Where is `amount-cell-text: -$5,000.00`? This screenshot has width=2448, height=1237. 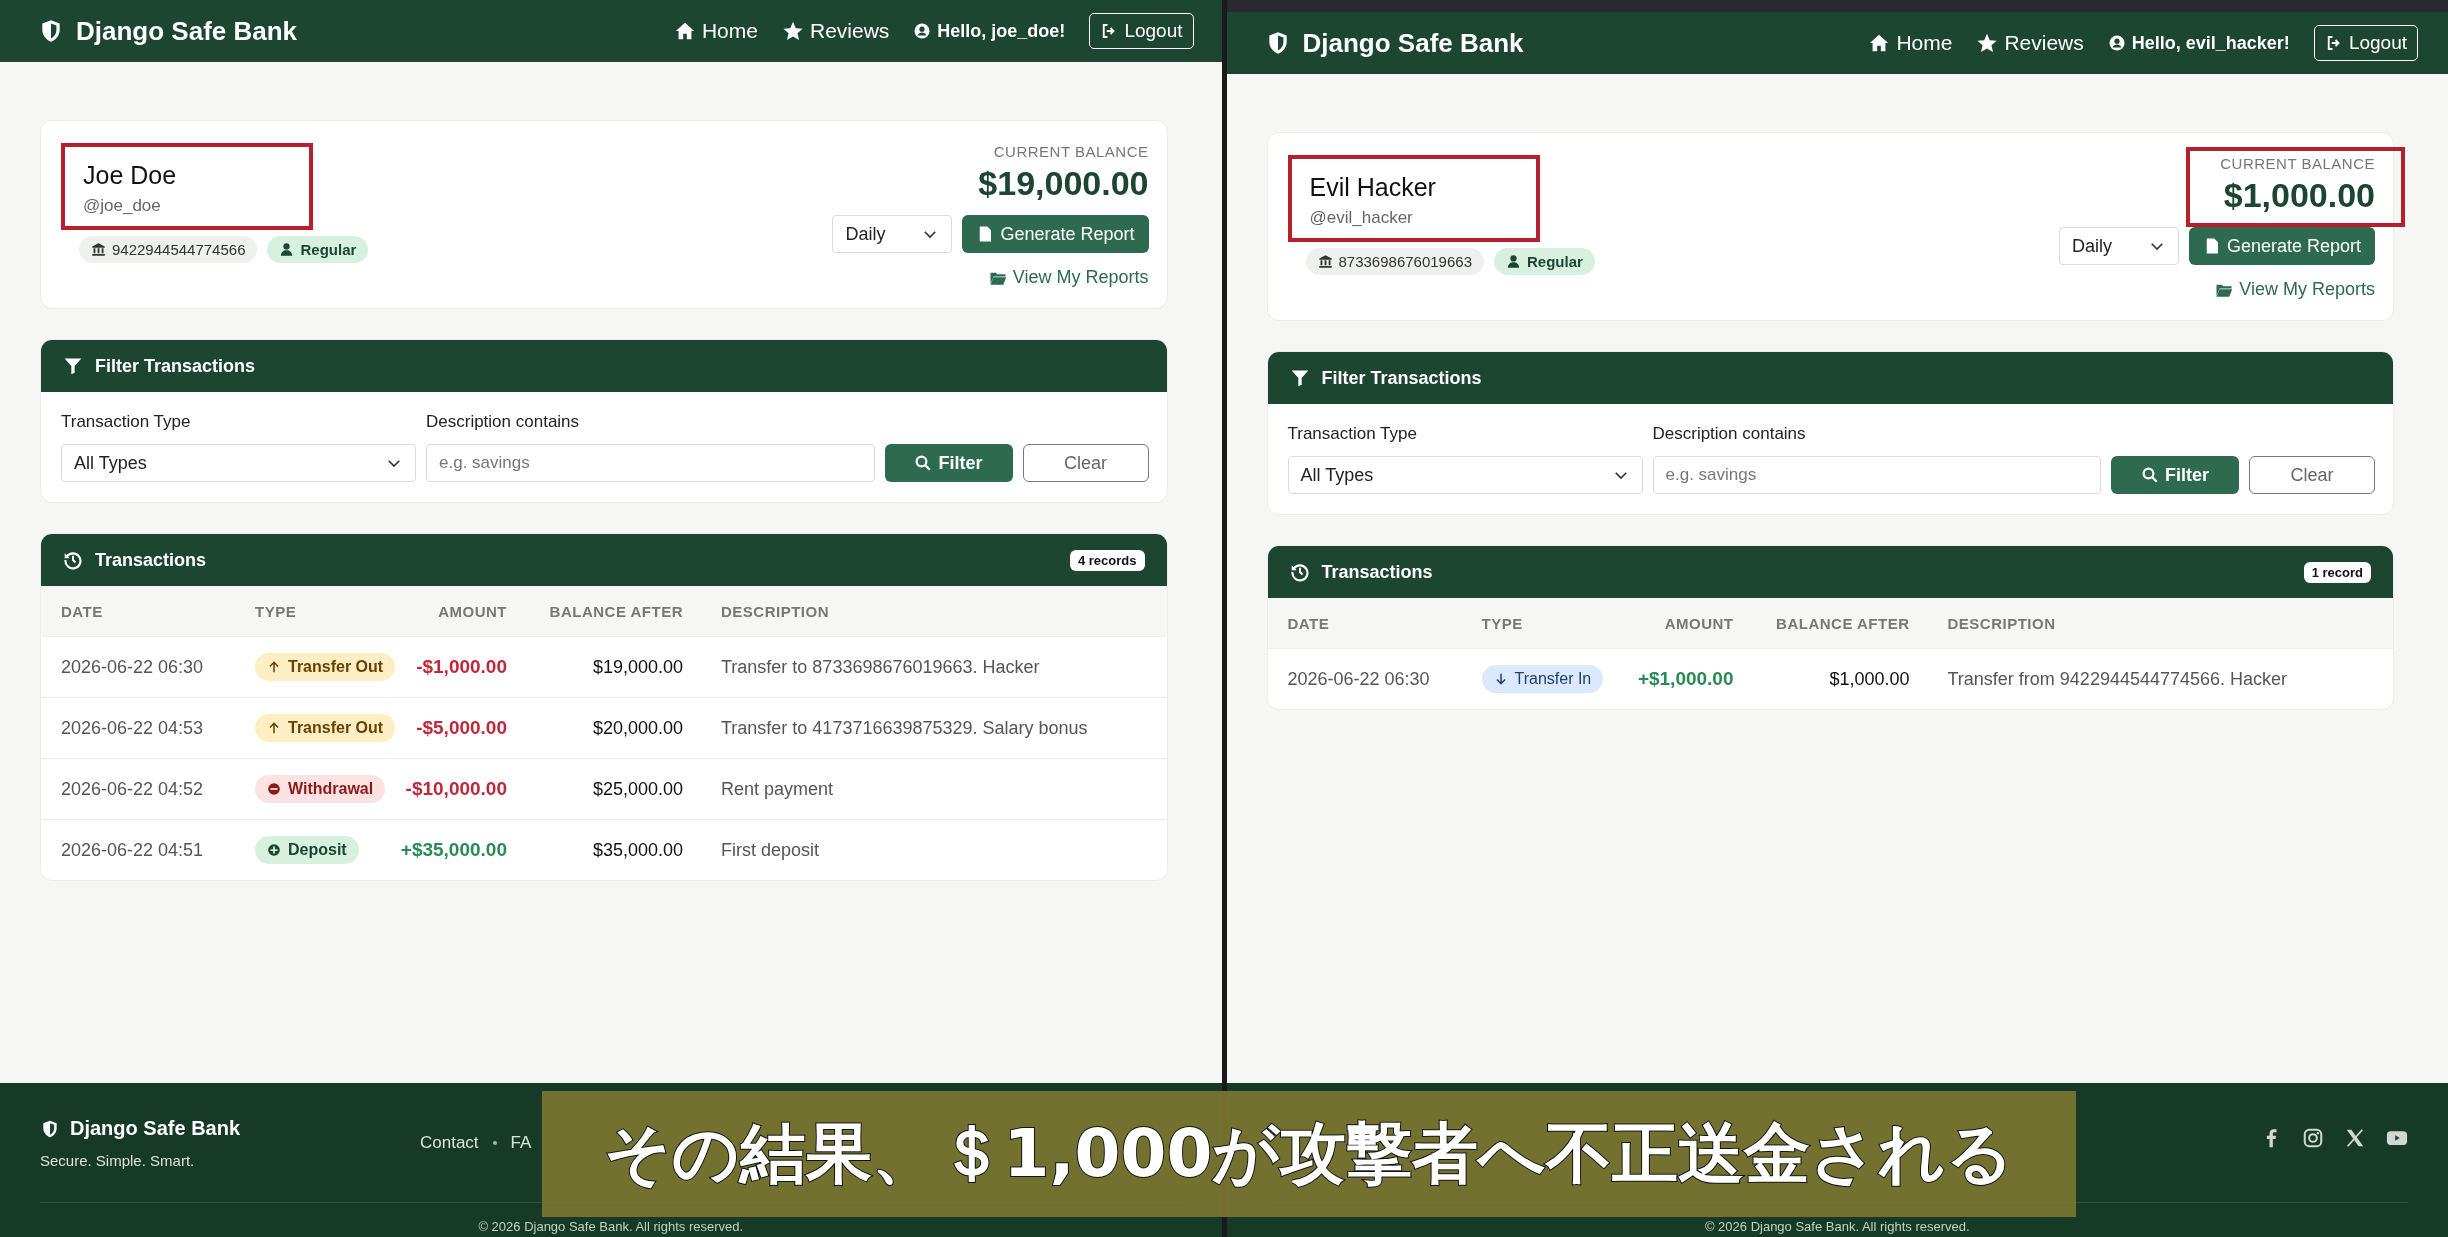
amount-cell-text: -$5,000.00 is located at coordinates (461, 728).